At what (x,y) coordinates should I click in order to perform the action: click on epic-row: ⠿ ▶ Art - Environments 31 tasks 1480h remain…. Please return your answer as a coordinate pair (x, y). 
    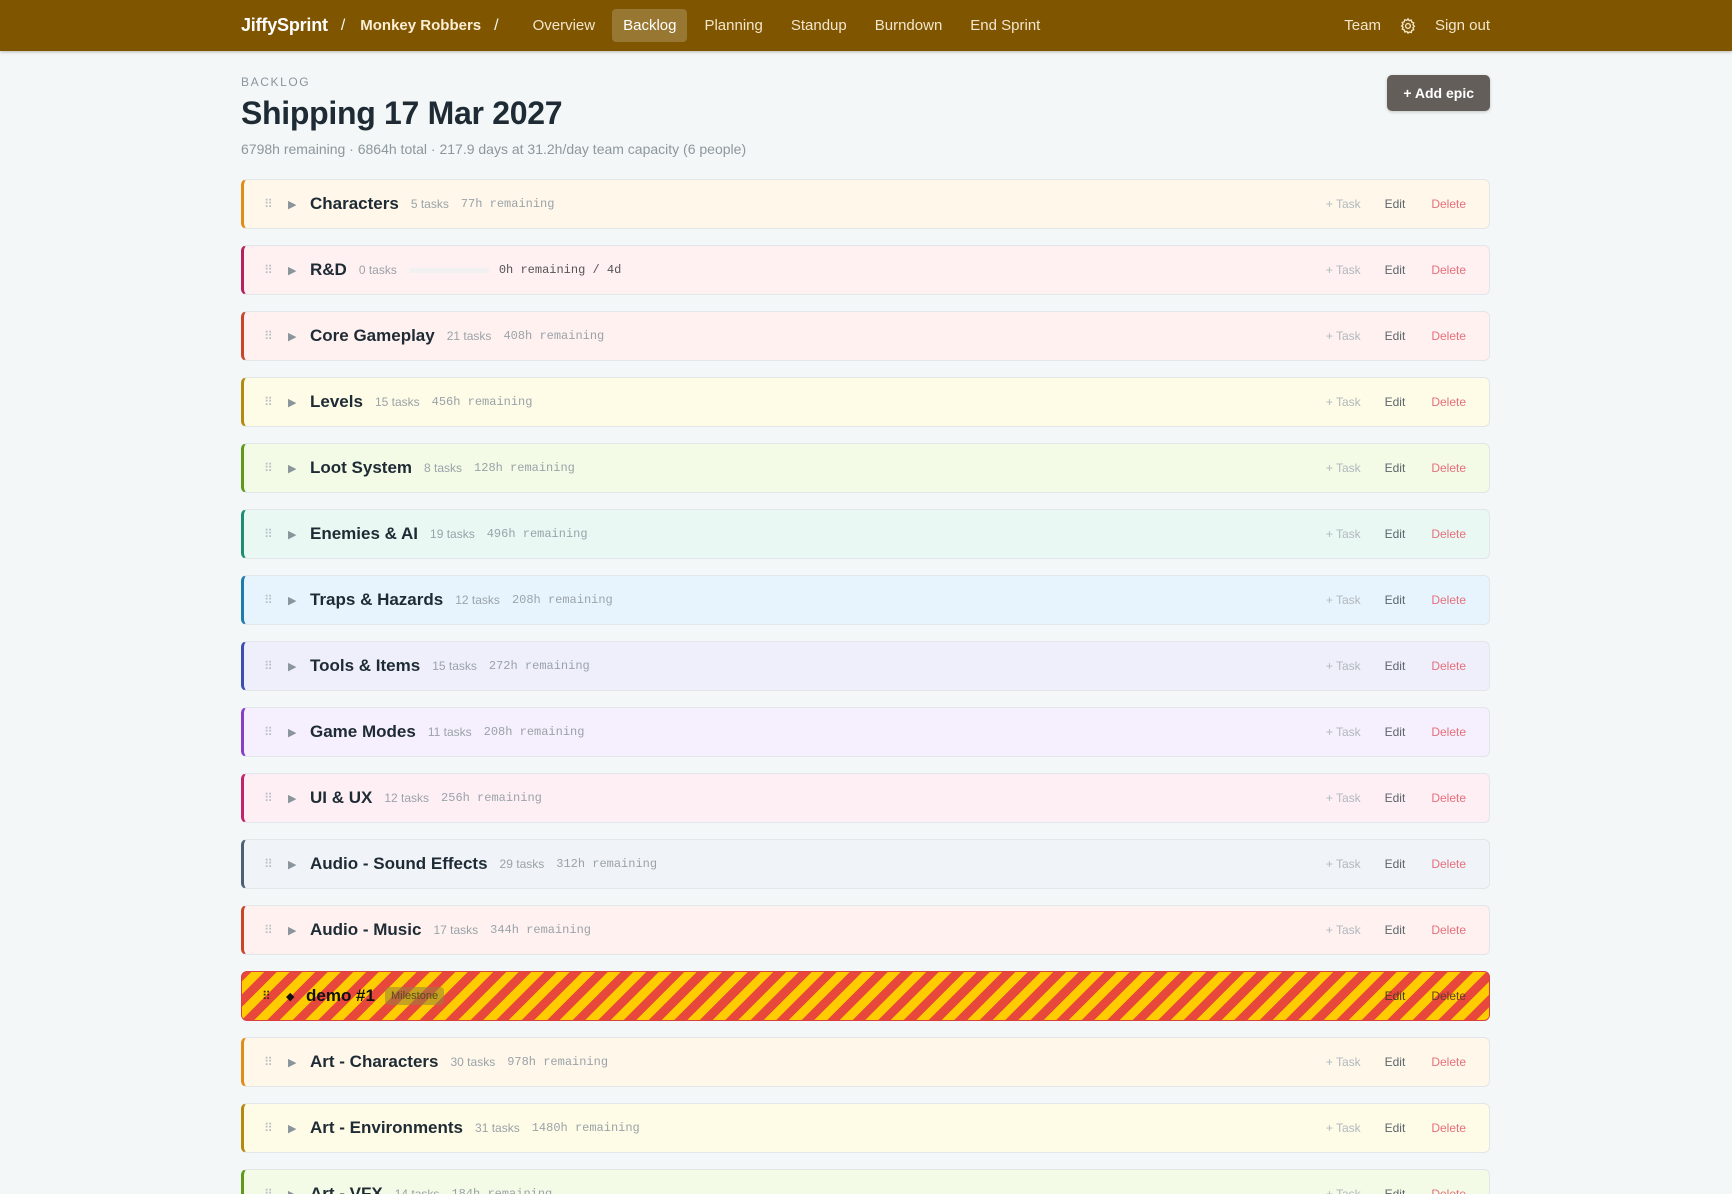
    Looking at the image, I should click on (865, 1128).